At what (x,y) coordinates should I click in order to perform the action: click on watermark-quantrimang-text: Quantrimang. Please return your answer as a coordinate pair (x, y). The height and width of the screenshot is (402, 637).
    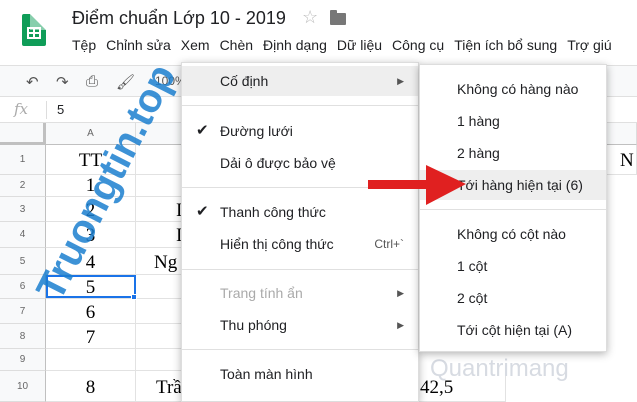
    Looking at the image, I should click on (499, 368).